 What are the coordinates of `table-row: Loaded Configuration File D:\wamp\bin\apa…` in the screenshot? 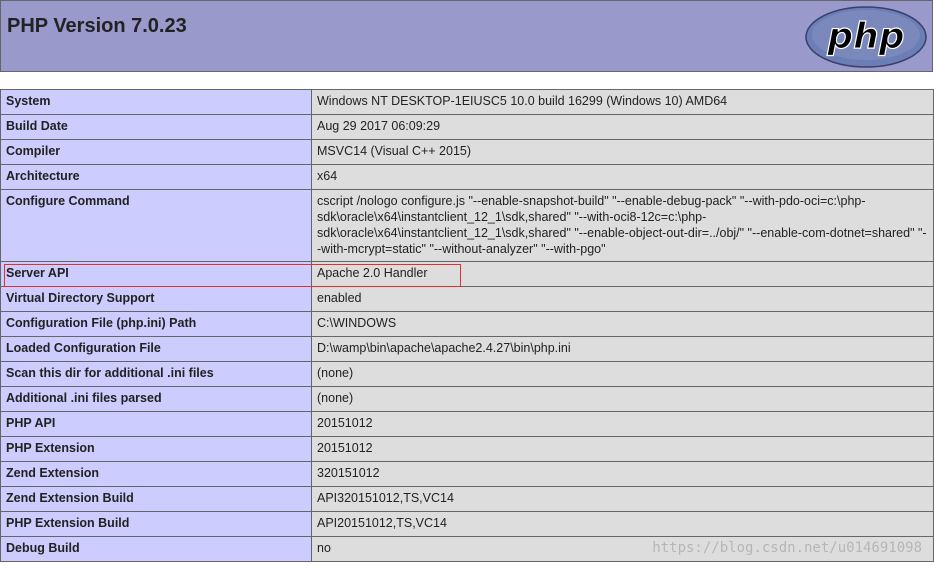 It's located at (467, 349).